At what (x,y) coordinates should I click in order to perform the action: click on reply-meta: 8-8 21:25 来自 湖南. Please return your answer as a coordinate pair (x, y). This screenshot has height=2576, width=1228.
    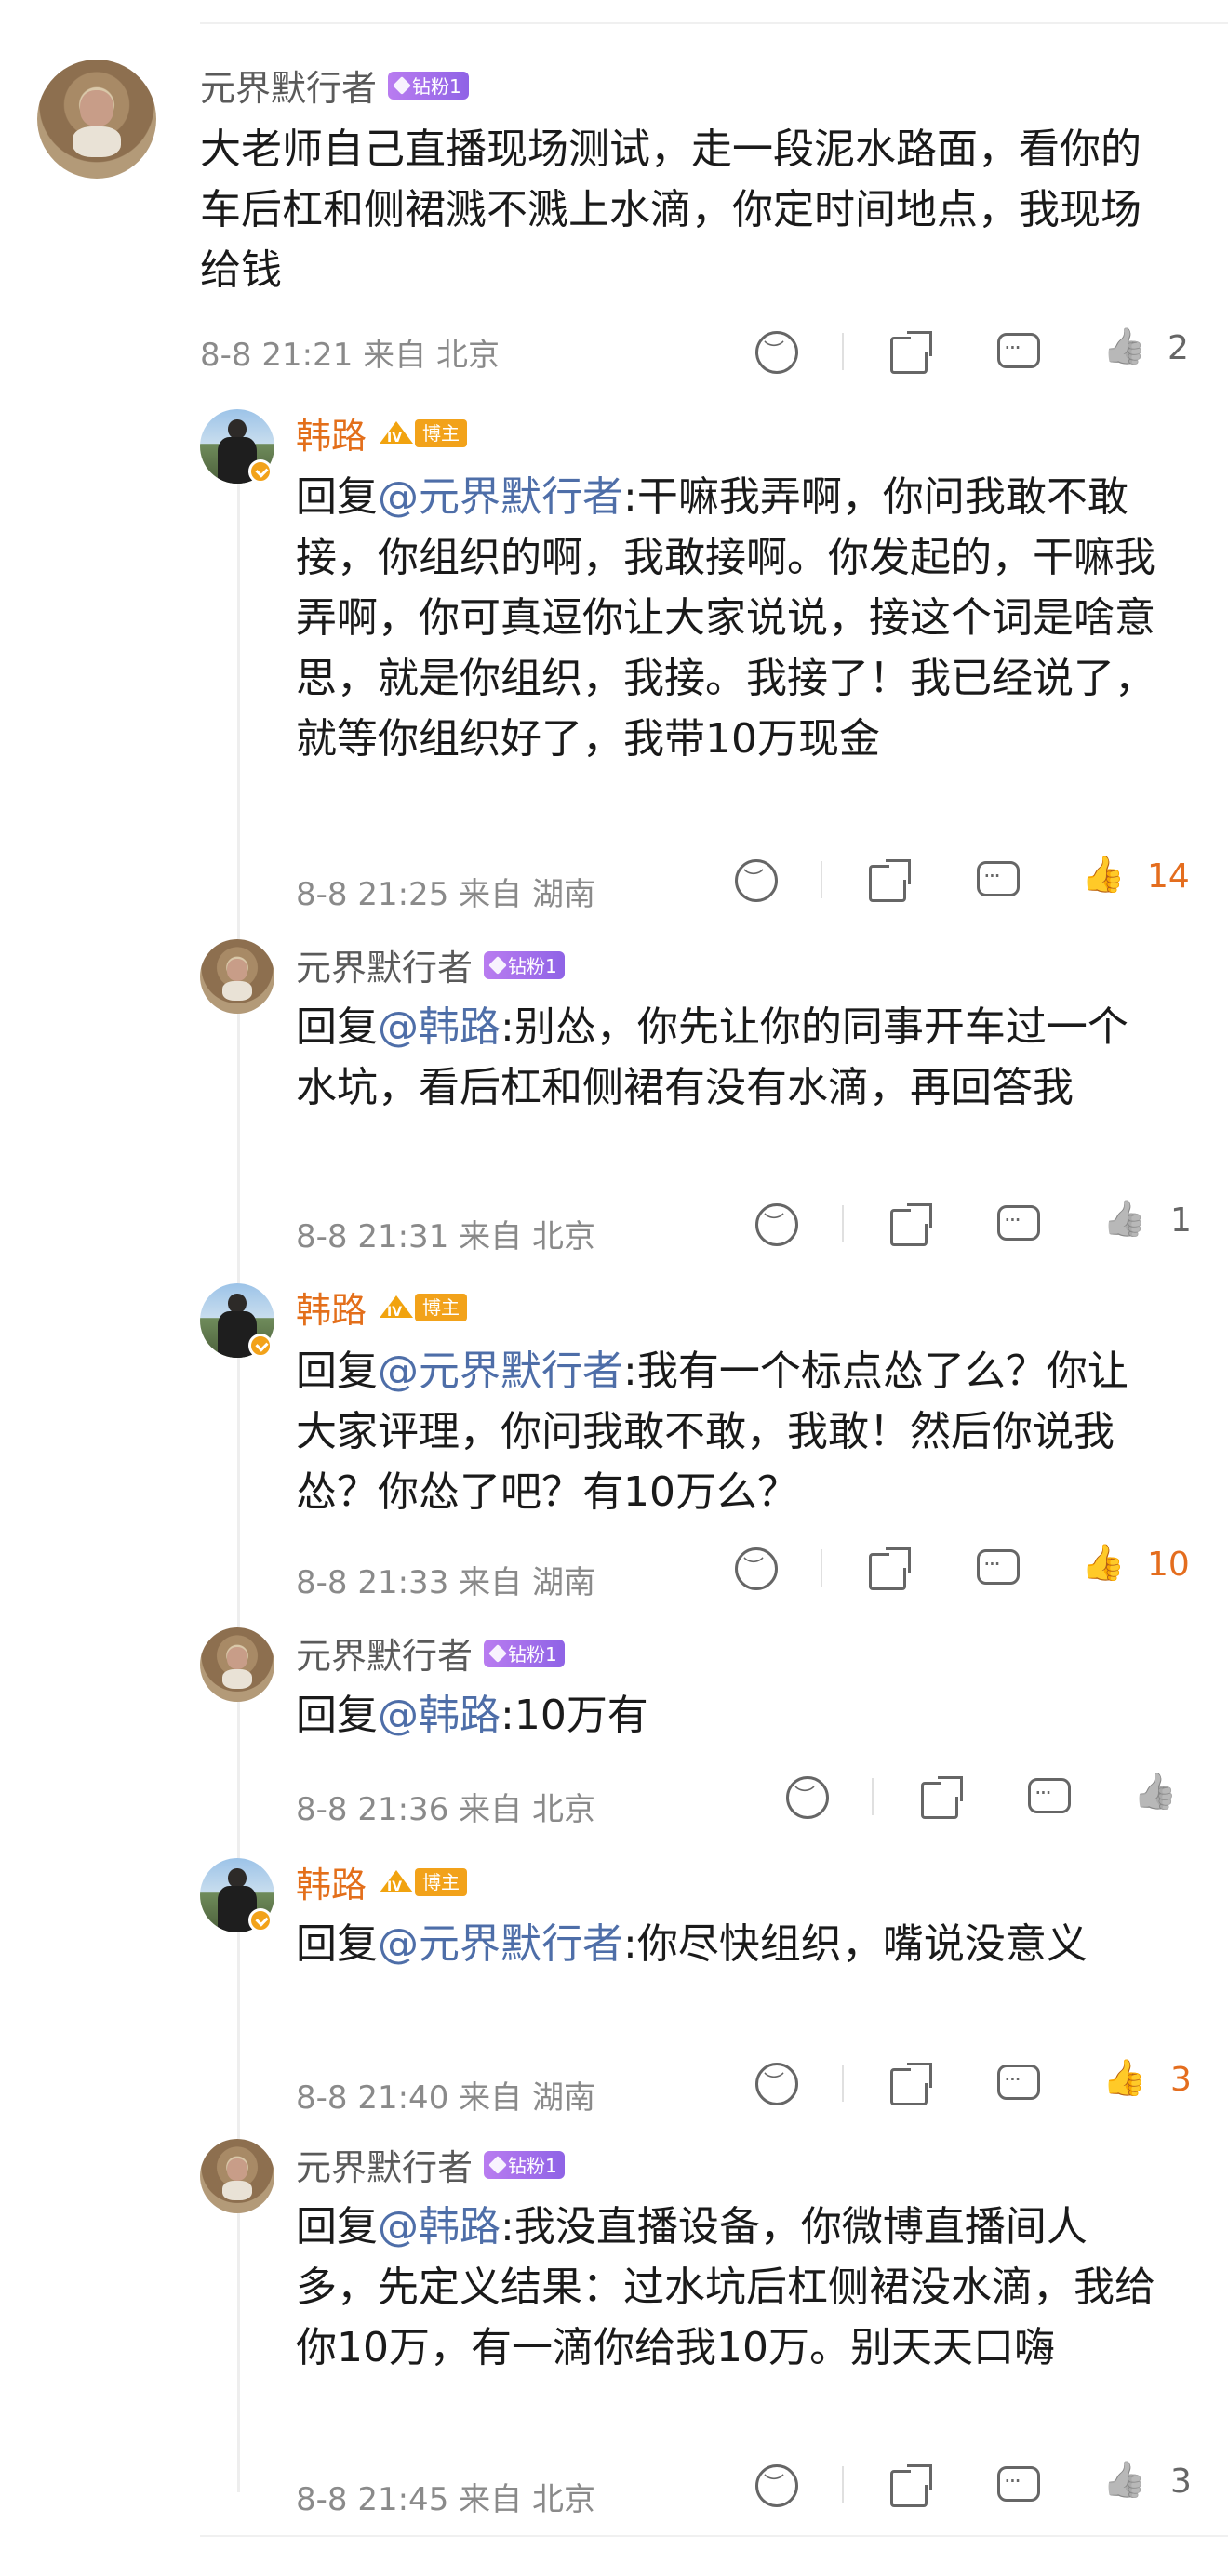
    Looking at the image, I should click on (445, 894).